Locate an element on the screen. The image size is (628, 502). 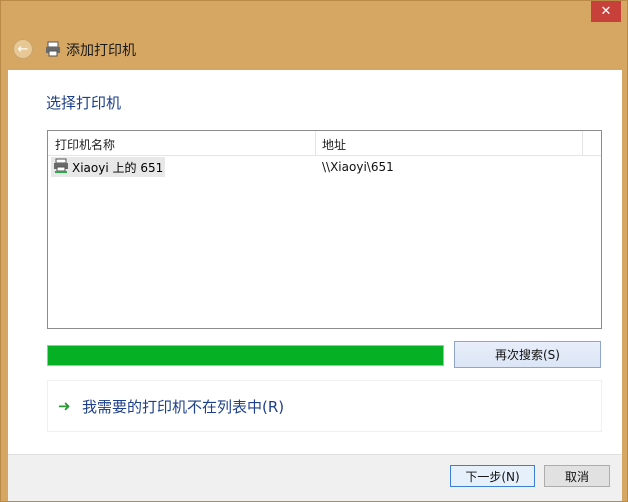
printer-name-cell: Xiaoyi 上的 651 is located at coordinates (108, 167).